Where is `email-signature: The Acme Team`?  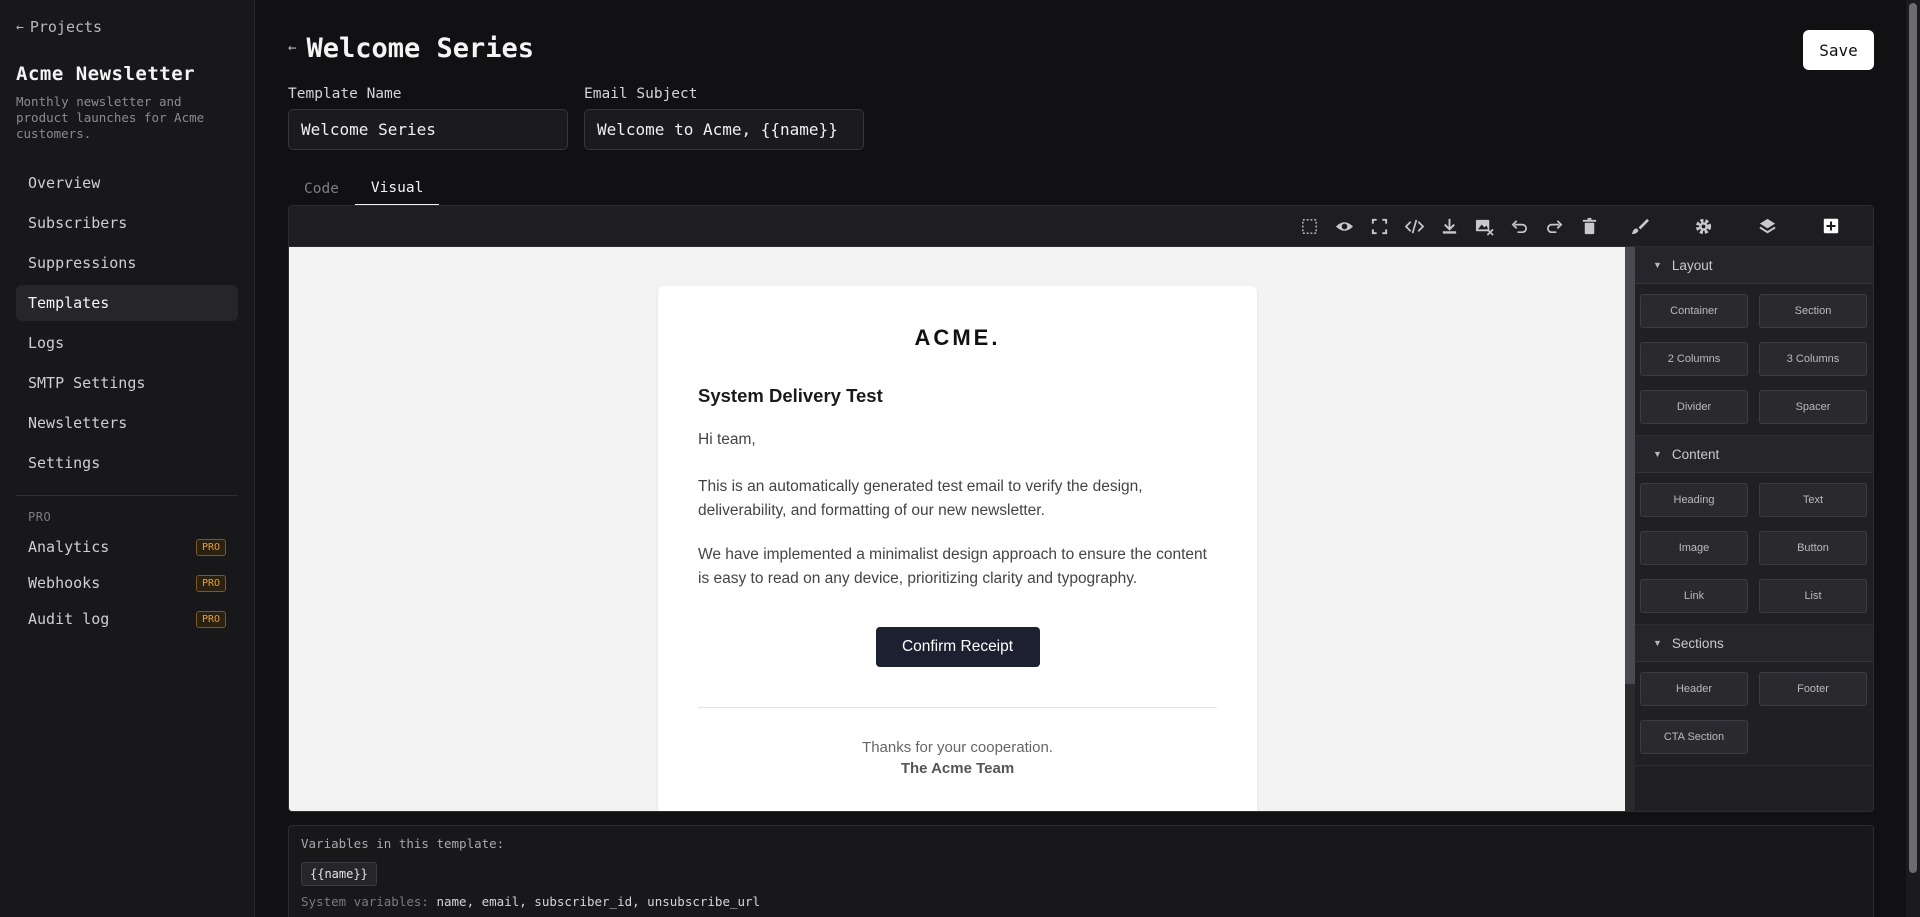 email-signature: The Acme Team is located at coordinates (957, 768).